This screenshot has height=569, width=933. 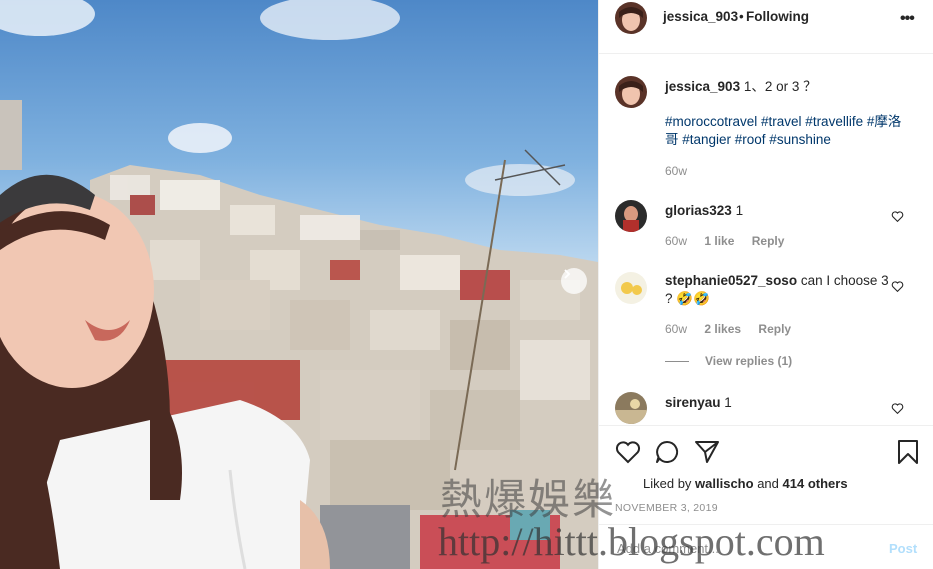 What do you see at coordinates (780, 211) in the screenshot?
I see `comment-row: glorias323 1` at bounding box center [780, 211].